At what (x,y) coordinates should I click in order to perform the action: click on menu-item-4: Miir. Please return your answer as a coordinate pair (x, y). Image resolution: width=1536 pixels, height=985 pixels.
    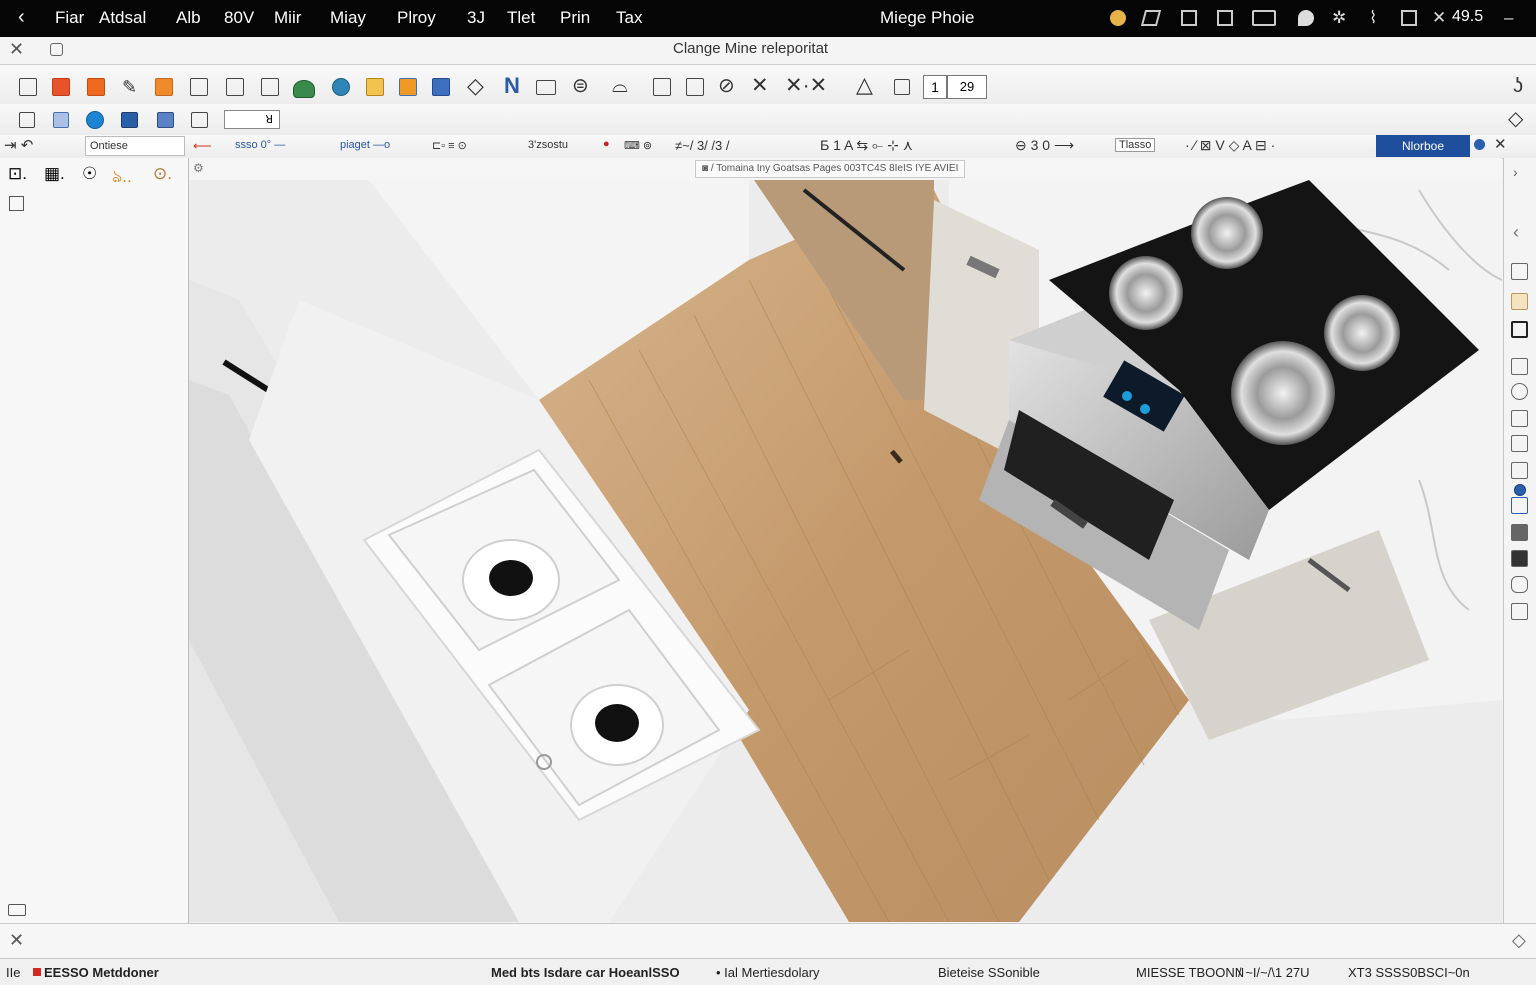
    Looking at the image, I should click on (287, 18).